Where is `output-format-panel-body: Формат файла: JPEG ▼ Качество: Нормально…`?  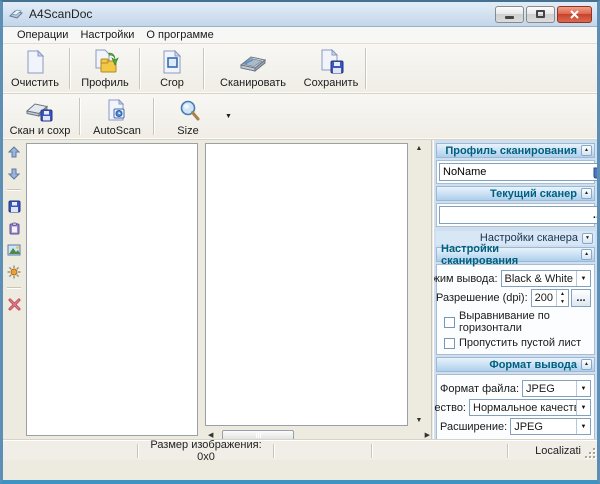 output-format-panel-body: Формат файла: JPEG ▼ Качество: Нормально… is located at coordinates (514, 407).